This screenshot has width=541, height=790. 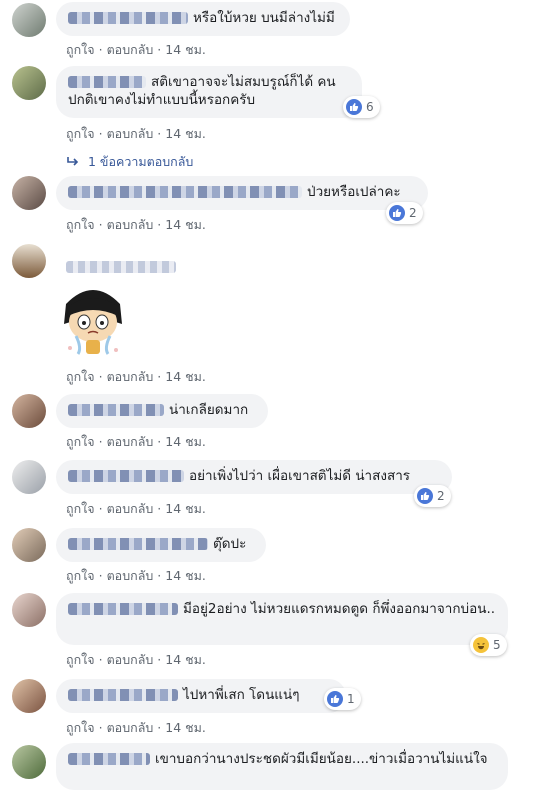 I want to click on reaction-summary: 5, so click(x=488, y=645).